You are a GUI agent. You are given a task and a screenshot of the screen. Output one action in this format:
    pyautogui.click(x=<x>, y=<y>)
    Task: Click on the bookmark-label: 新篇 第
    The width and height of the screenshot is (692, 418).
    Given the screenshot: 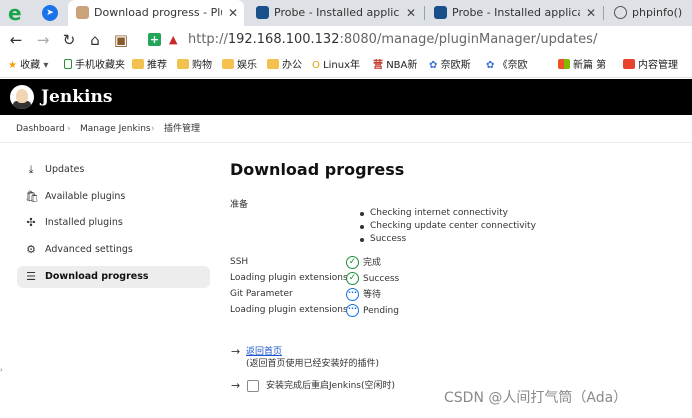 What is the action you would take?
    pyautogui.click(x=590, y=65)
    